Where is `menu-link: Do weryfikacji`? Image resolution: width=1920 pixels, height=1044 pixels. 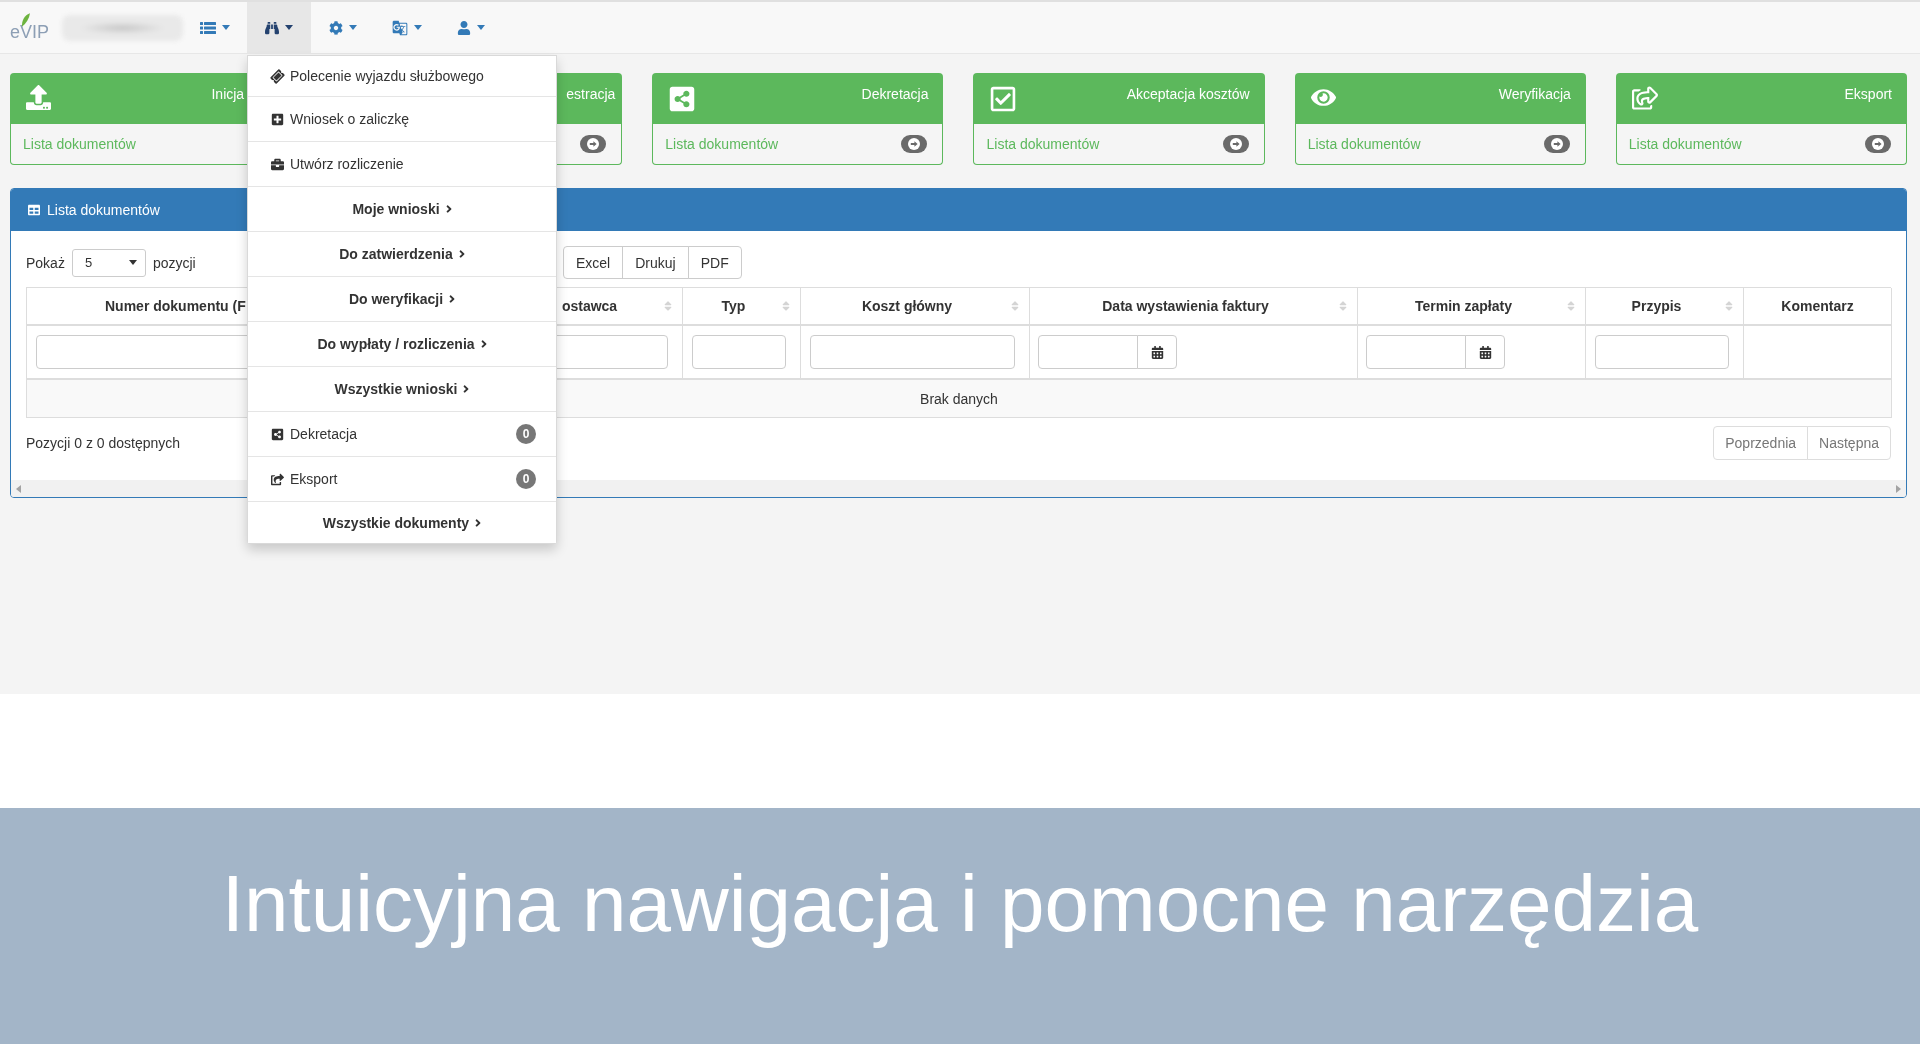
menu-link: Do weryfikacji is located at coordinates (402, 299).